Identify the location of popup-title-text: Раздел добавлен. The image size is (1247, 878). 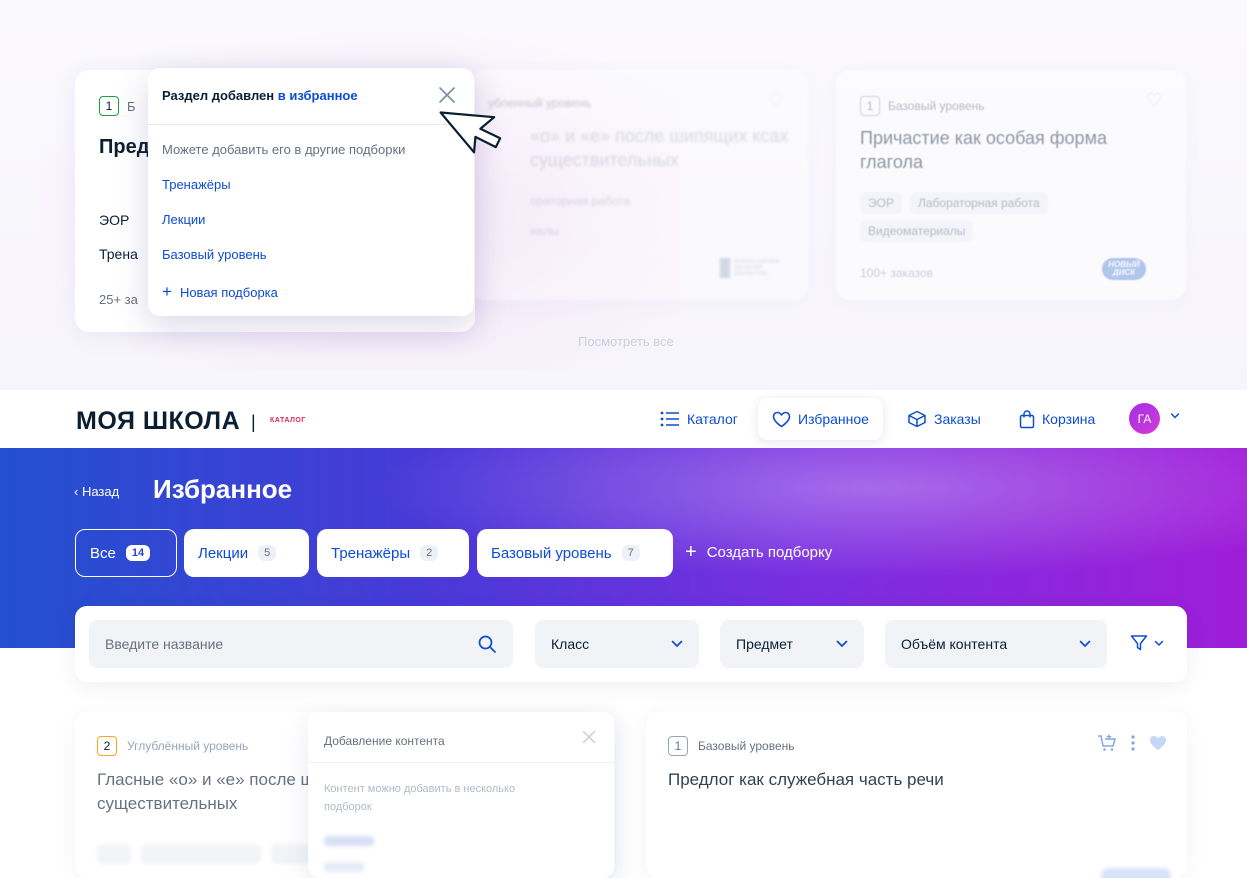
(218, 95).